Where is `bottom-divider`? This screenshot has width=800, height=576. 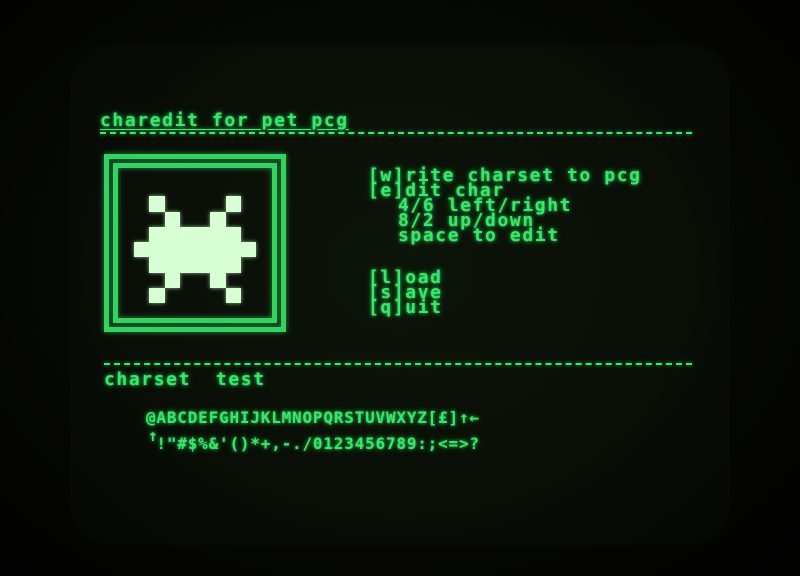 bottom-divider is located at coordinates (398, 364).